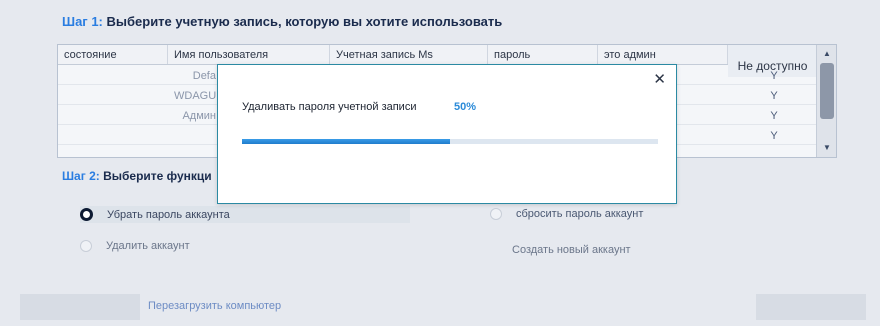 This screenshot has width=880, height=326. I want to click on step2-prefix: Шаг 2:, so click(81, 176).